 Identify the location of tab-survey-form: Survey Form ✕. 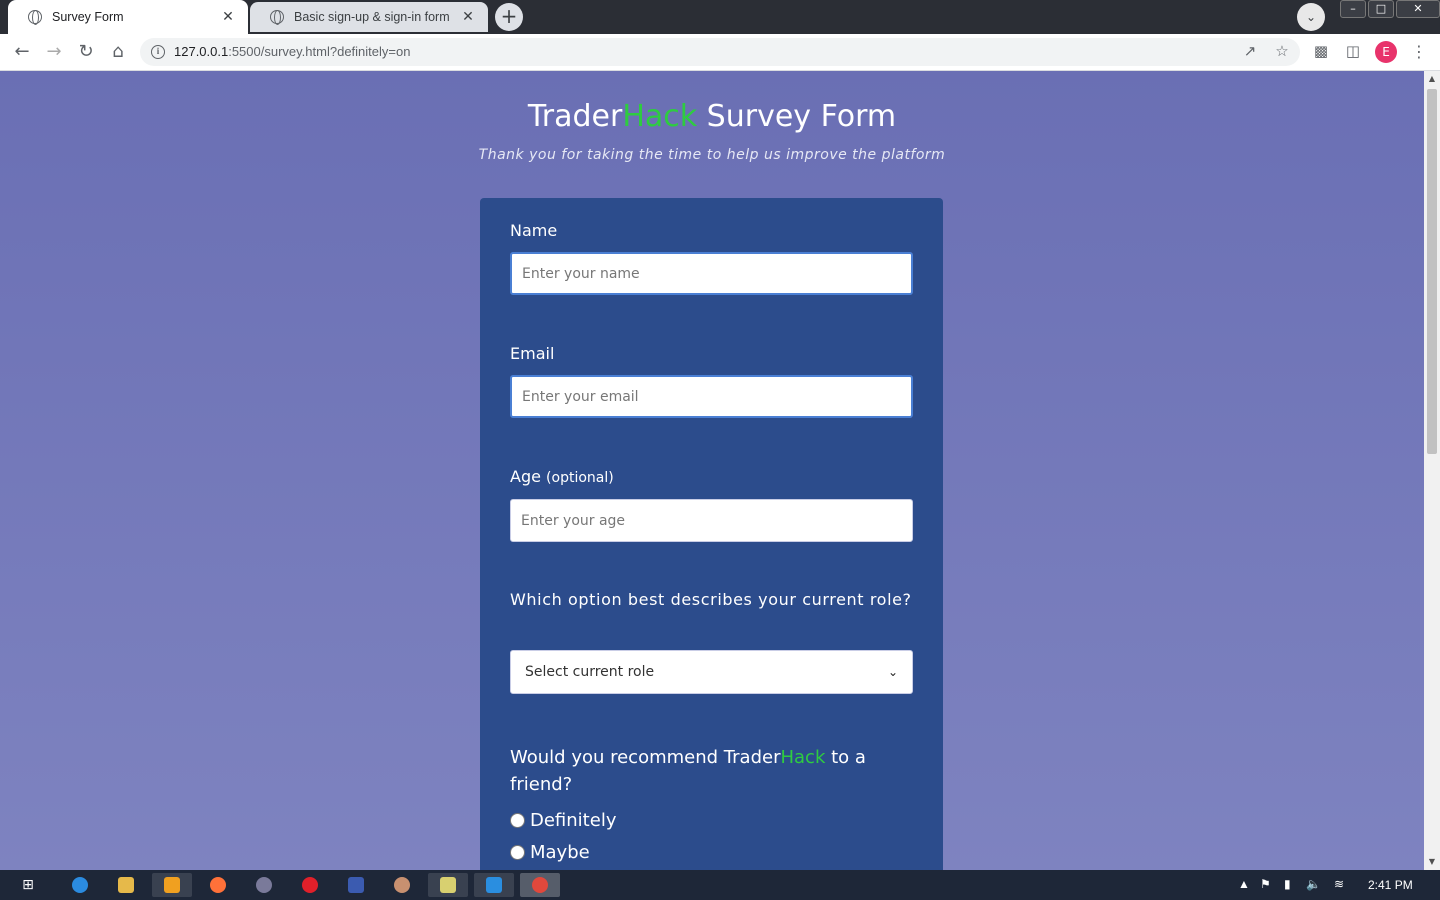
(128, 17).